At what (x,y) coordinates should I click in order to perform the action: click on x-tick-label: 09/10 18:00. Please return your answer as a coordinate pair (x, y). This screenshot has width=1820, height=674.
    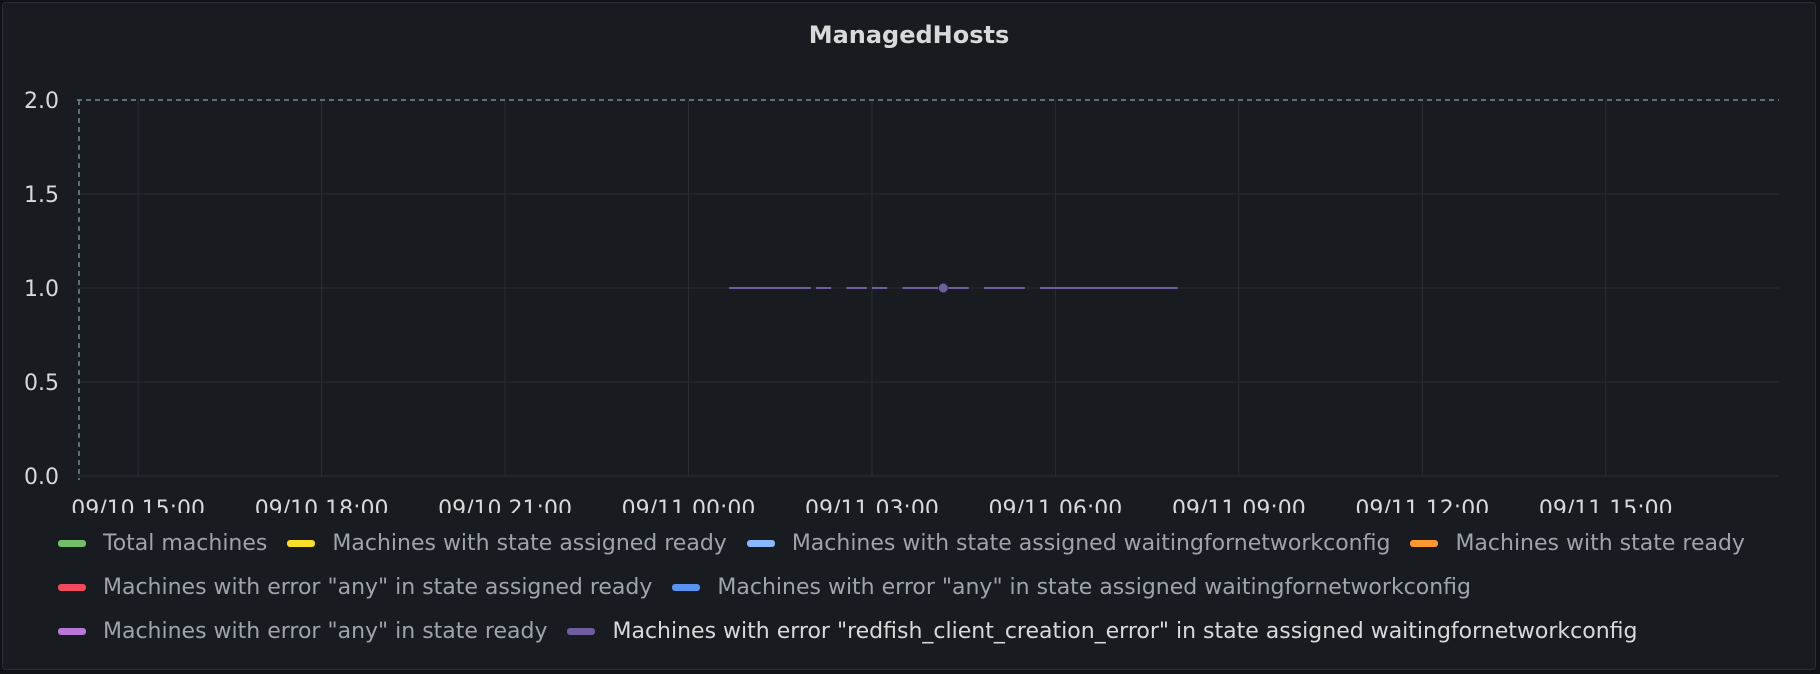
    Looking at the image, I should click on (322, 505).